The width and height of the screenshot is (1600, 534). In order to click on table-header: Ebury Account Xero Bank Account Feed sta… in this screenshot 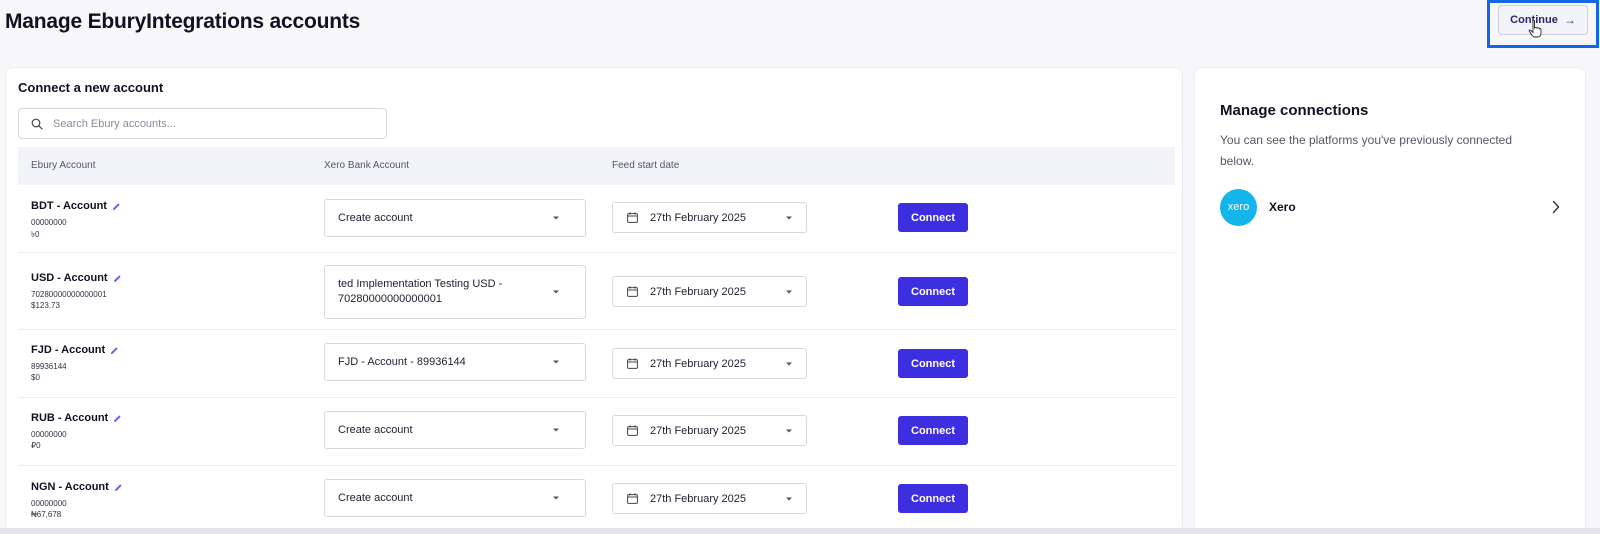, I will do `click(596, 166)`.